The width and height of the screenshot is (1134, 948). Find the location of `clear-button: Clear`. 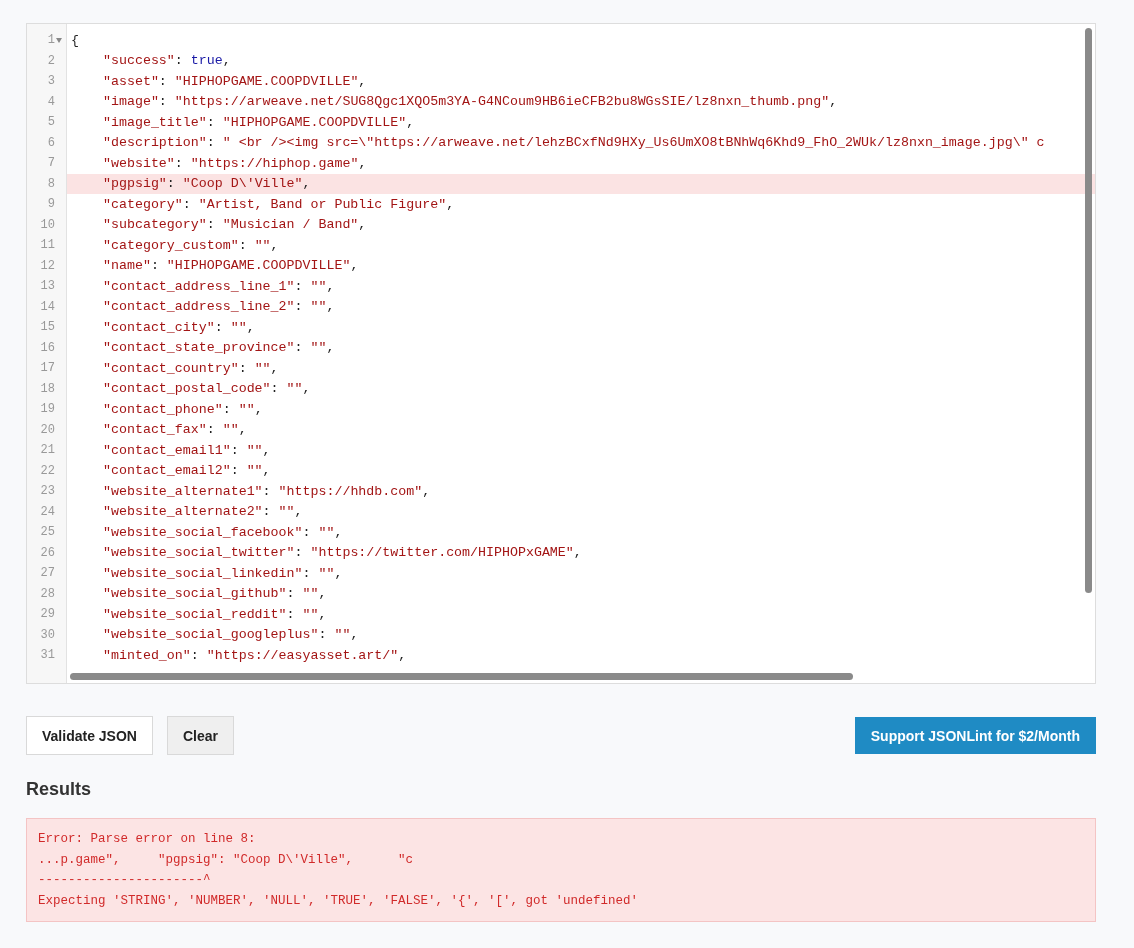

clear-button: Clear is located at coordinates (200, 735).